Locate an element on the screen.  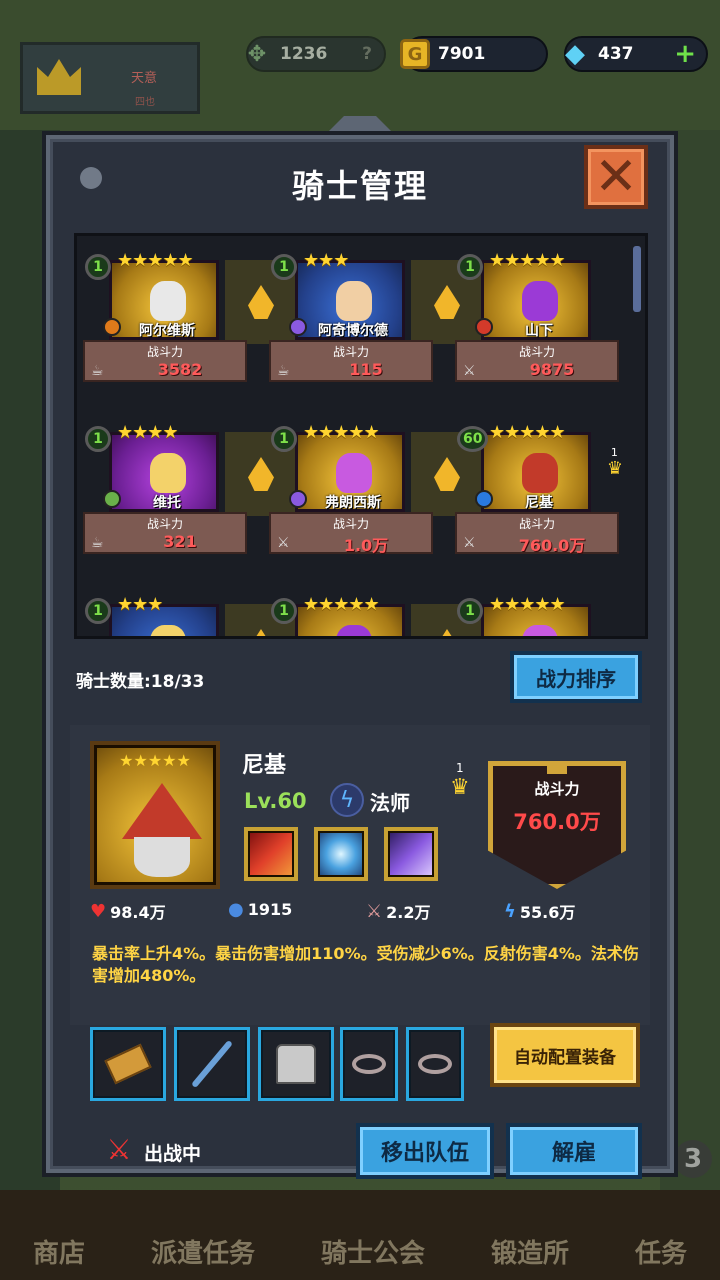
wizard-beard is located at coordinates (162, 857).